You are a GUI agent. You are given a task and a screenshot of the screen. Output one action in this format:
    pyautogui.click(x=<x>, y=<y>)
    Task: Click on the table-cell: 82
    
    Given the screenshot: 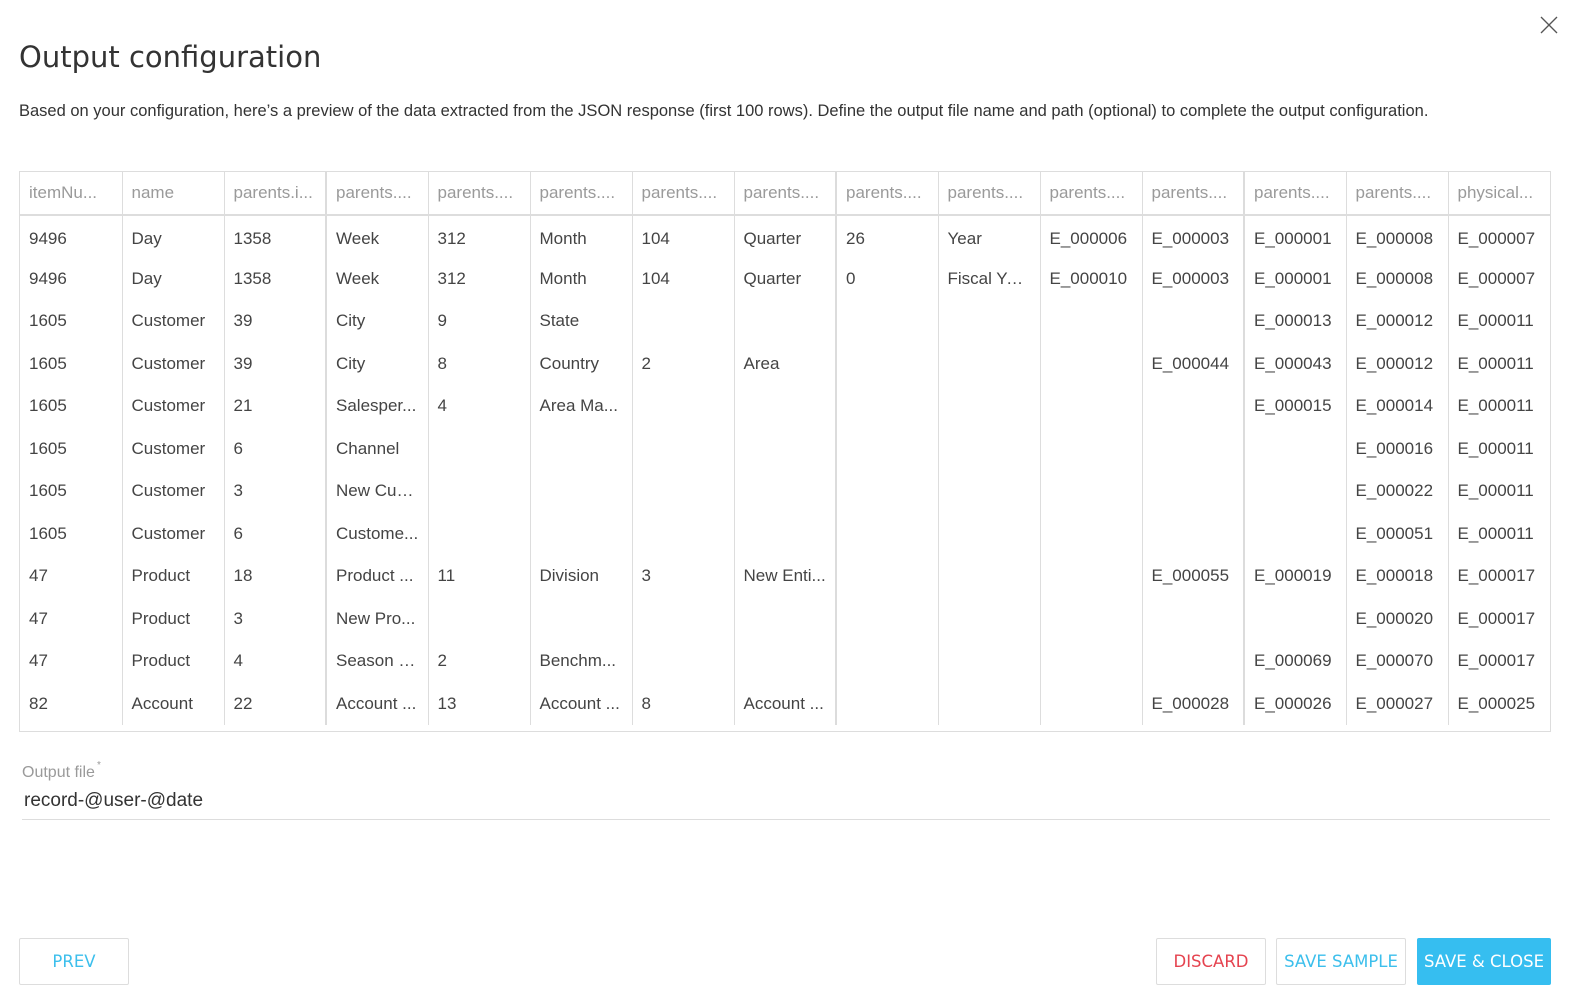 What is the action you would take?
    pyautogui.click(x=71, y=703)
    